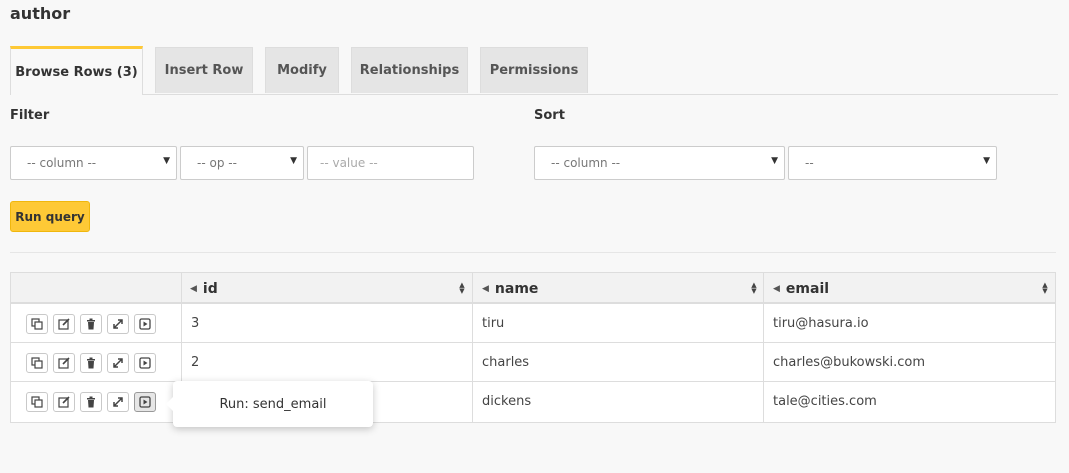 This screenshot has height=473, width=1069. I want to click on column-header-label: name, so click(516, 288).